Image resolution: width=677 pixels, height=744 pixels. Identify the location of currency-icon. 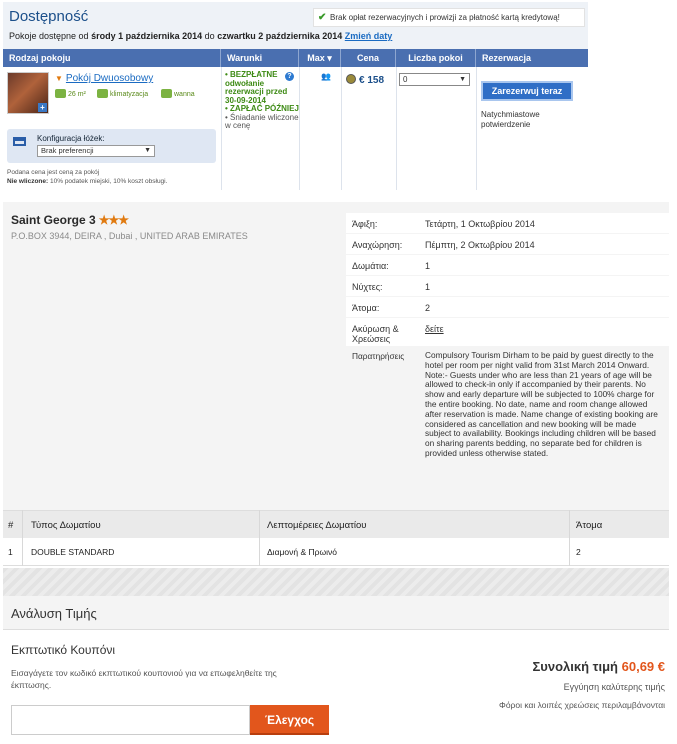
(351, 79).